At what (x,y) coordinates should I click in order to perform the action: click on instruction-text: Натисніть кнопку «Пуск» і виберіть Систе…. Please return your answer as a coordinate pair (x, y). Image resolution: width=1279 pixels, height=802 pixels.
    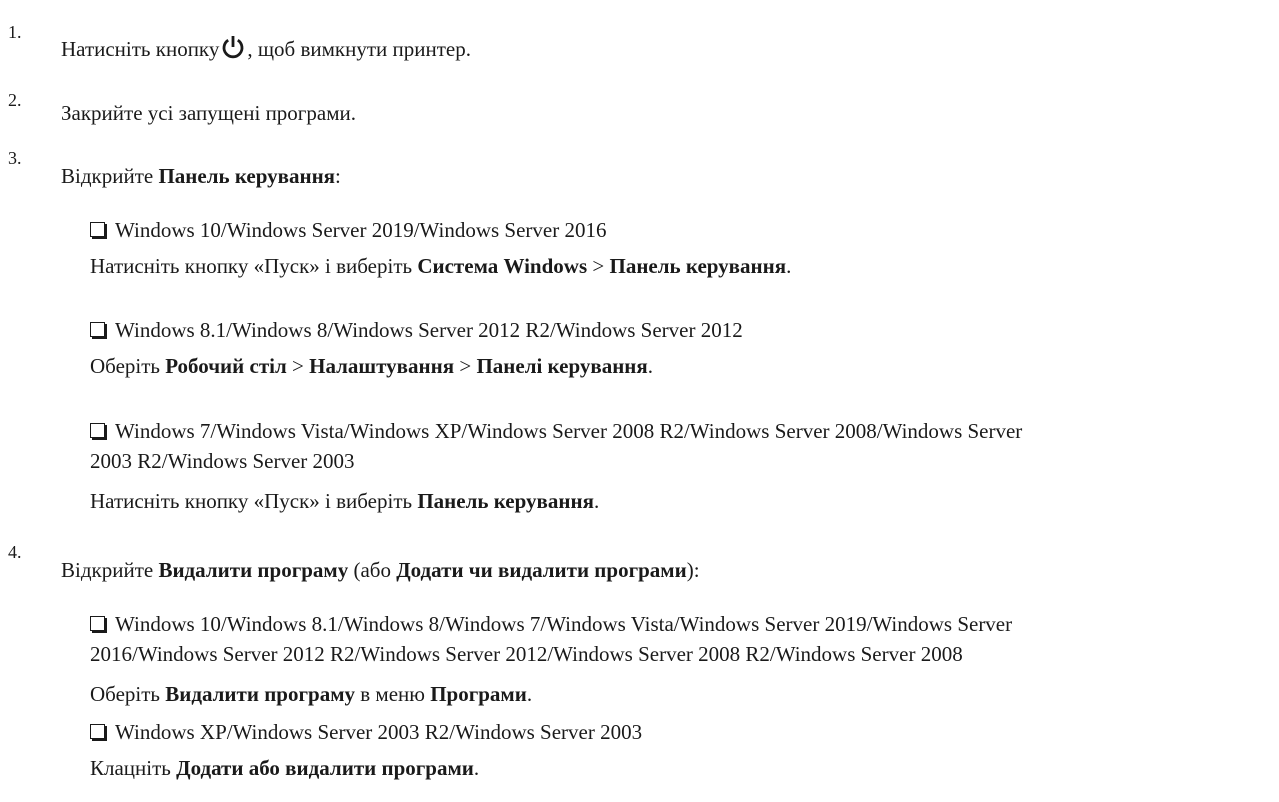
    Looking at the image, I should click on (441, 266).